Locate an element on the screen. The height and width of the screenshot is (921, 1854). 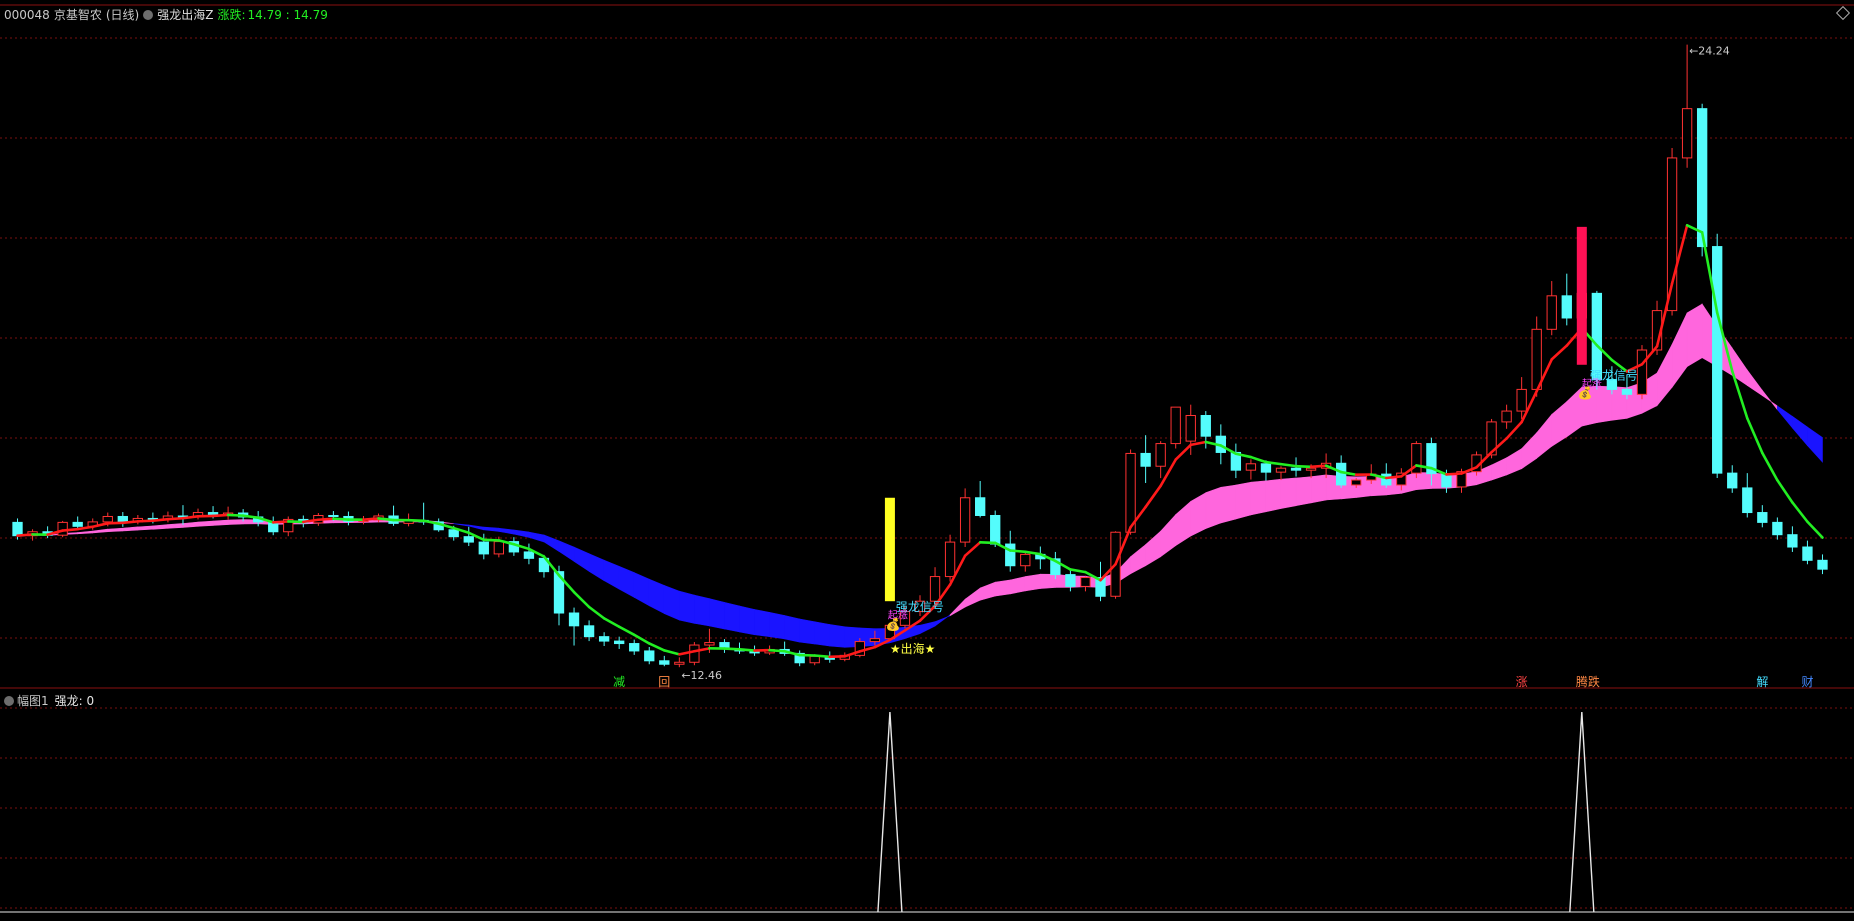
bottom-tag: 减 is located at coordinates (619, 682).